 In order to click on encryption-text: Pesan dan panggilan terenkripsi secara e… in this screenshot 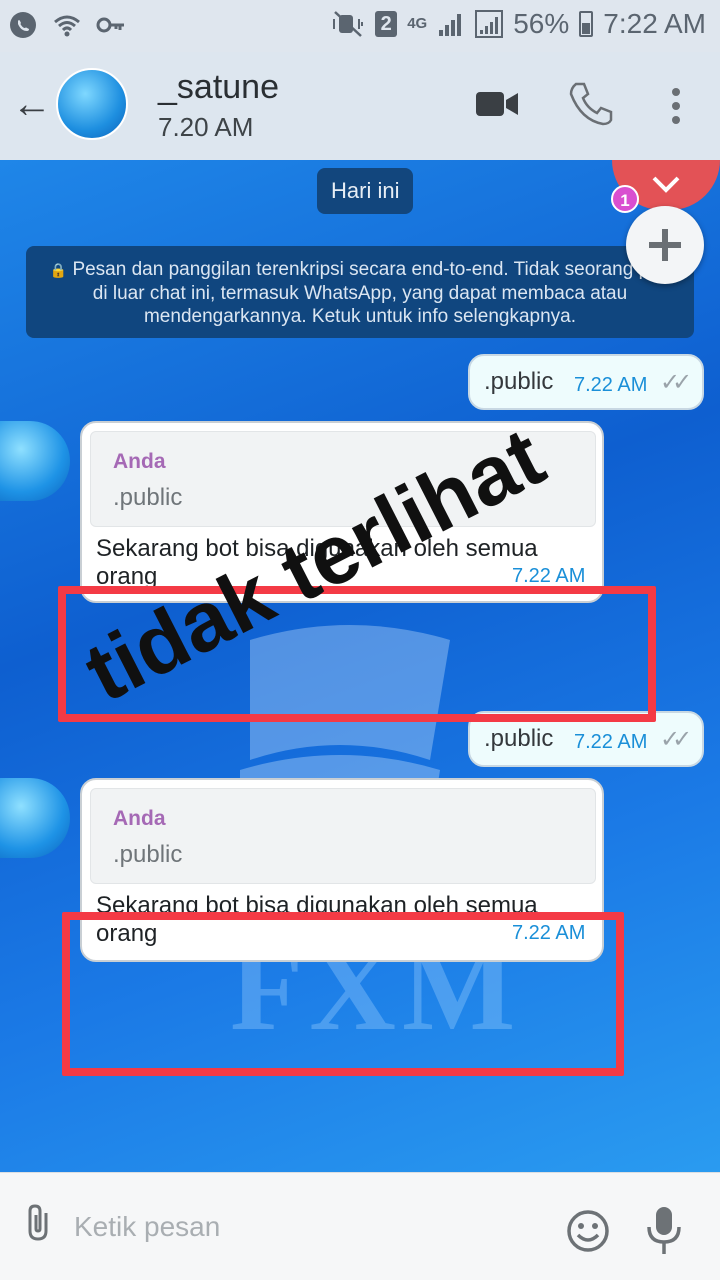, I will do `click(371, 293)`.